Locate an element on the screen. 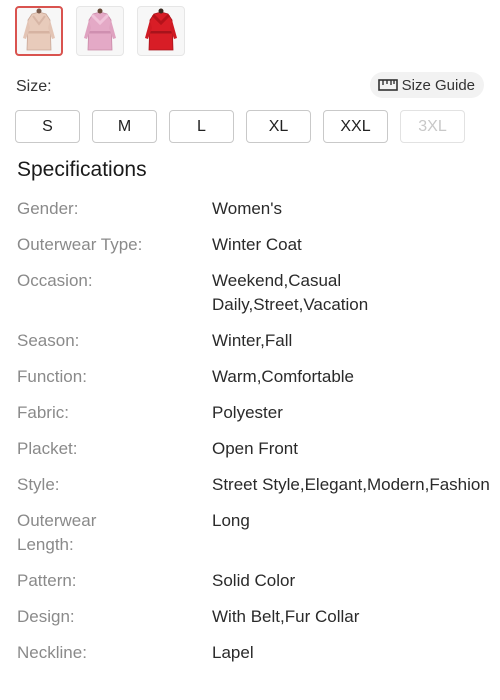 This screenshot has width=500, height=700. spec-value: Women's is located at coordinates (247, 208).